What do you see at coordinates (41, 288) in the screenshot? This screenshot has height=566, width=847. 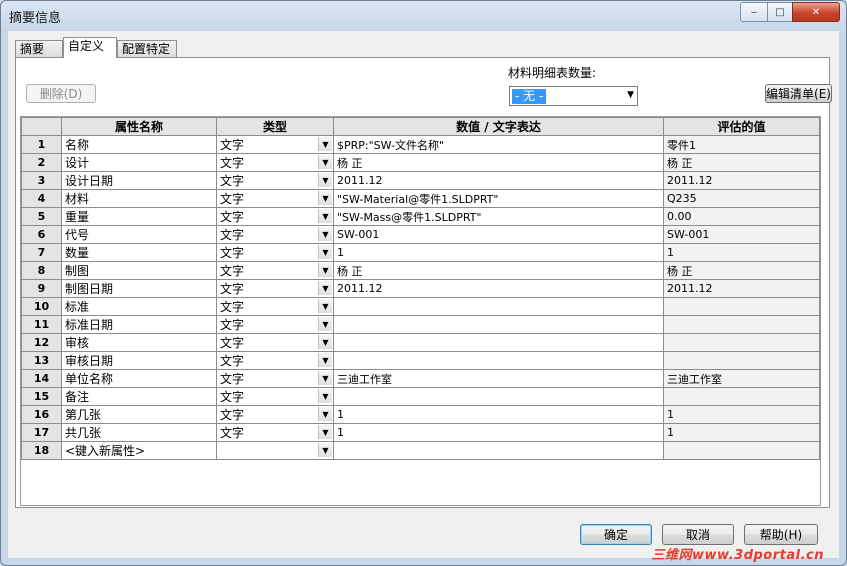 I see `row-number: 9` at bounding box center [41, 288].